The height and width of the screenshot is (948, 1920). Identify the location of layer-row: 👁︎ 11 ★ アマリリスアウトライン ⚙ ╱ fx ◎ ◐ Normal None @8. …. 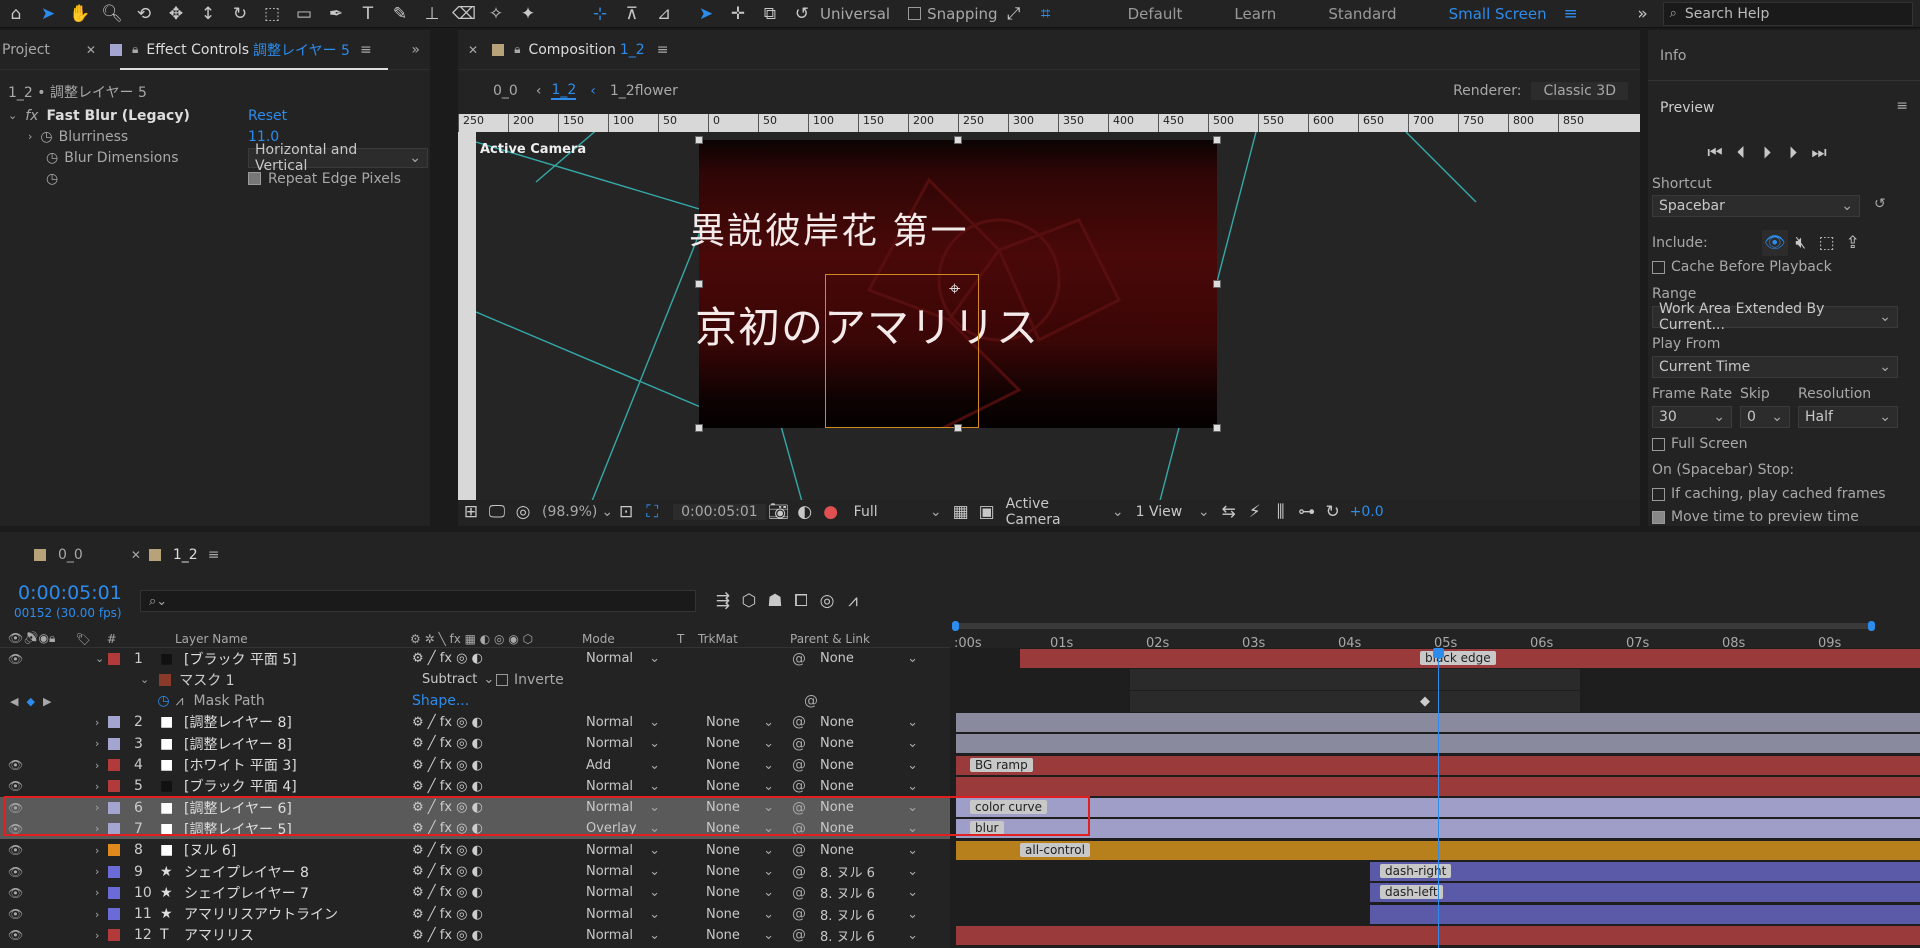
(475, 914).